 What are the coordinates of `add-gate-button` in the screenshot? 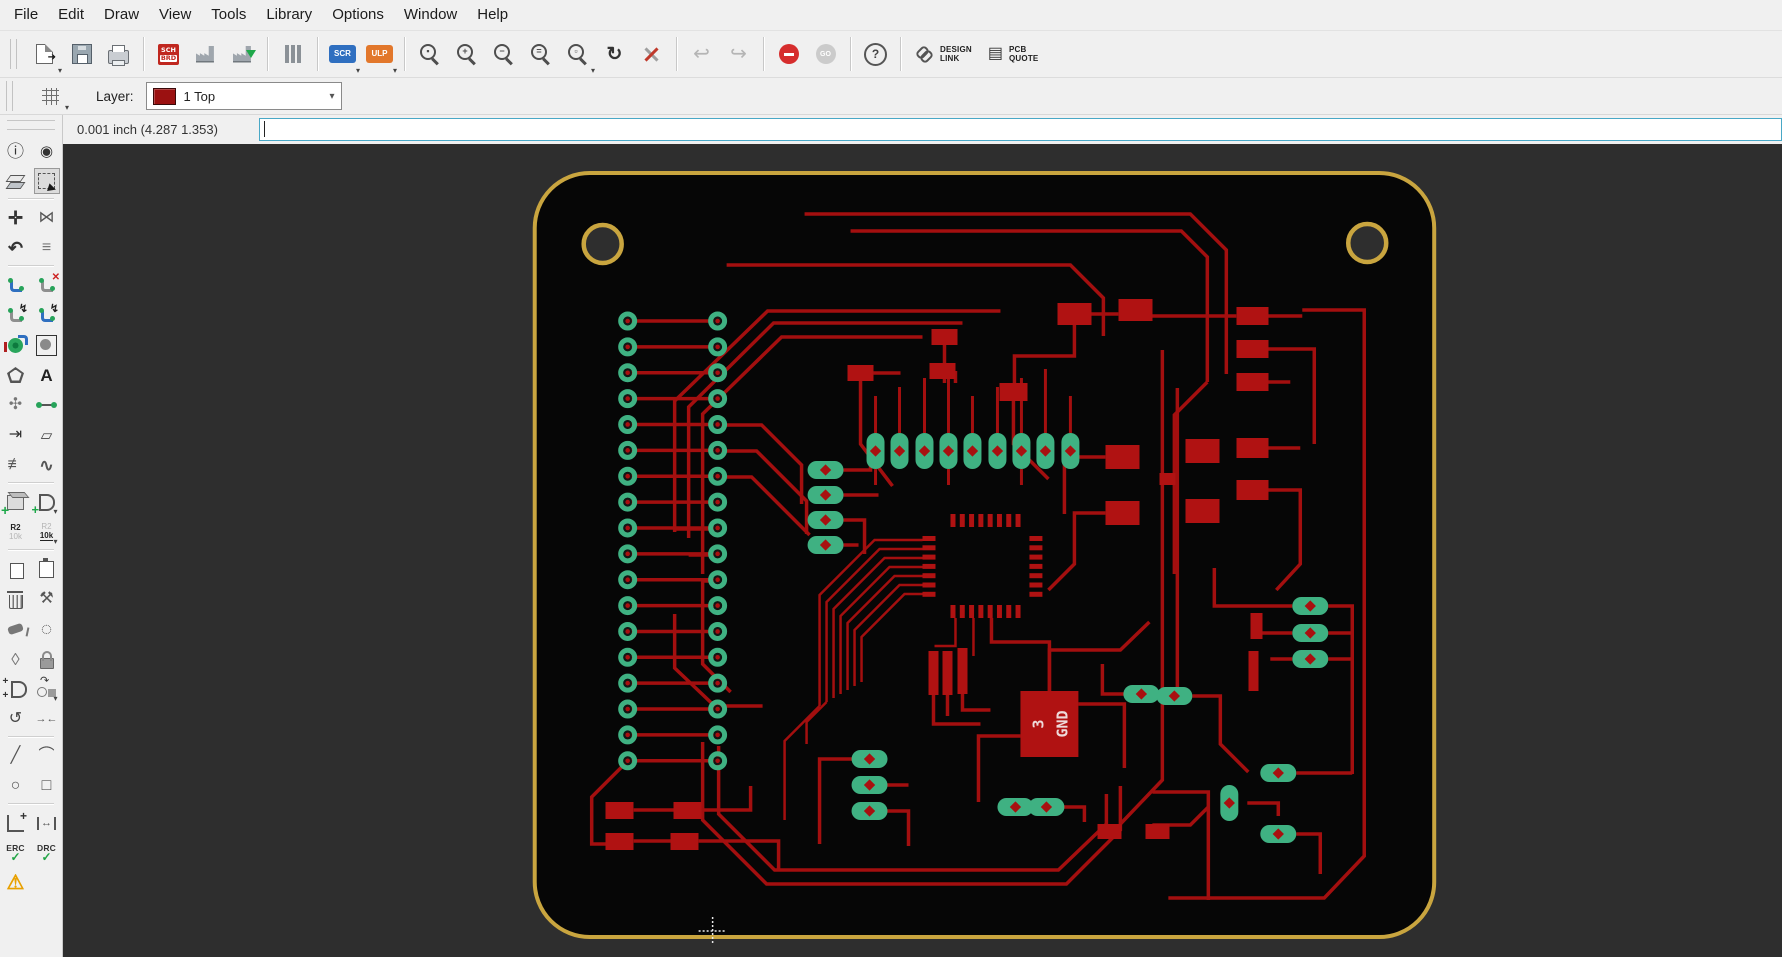 It's located at (46, 502).